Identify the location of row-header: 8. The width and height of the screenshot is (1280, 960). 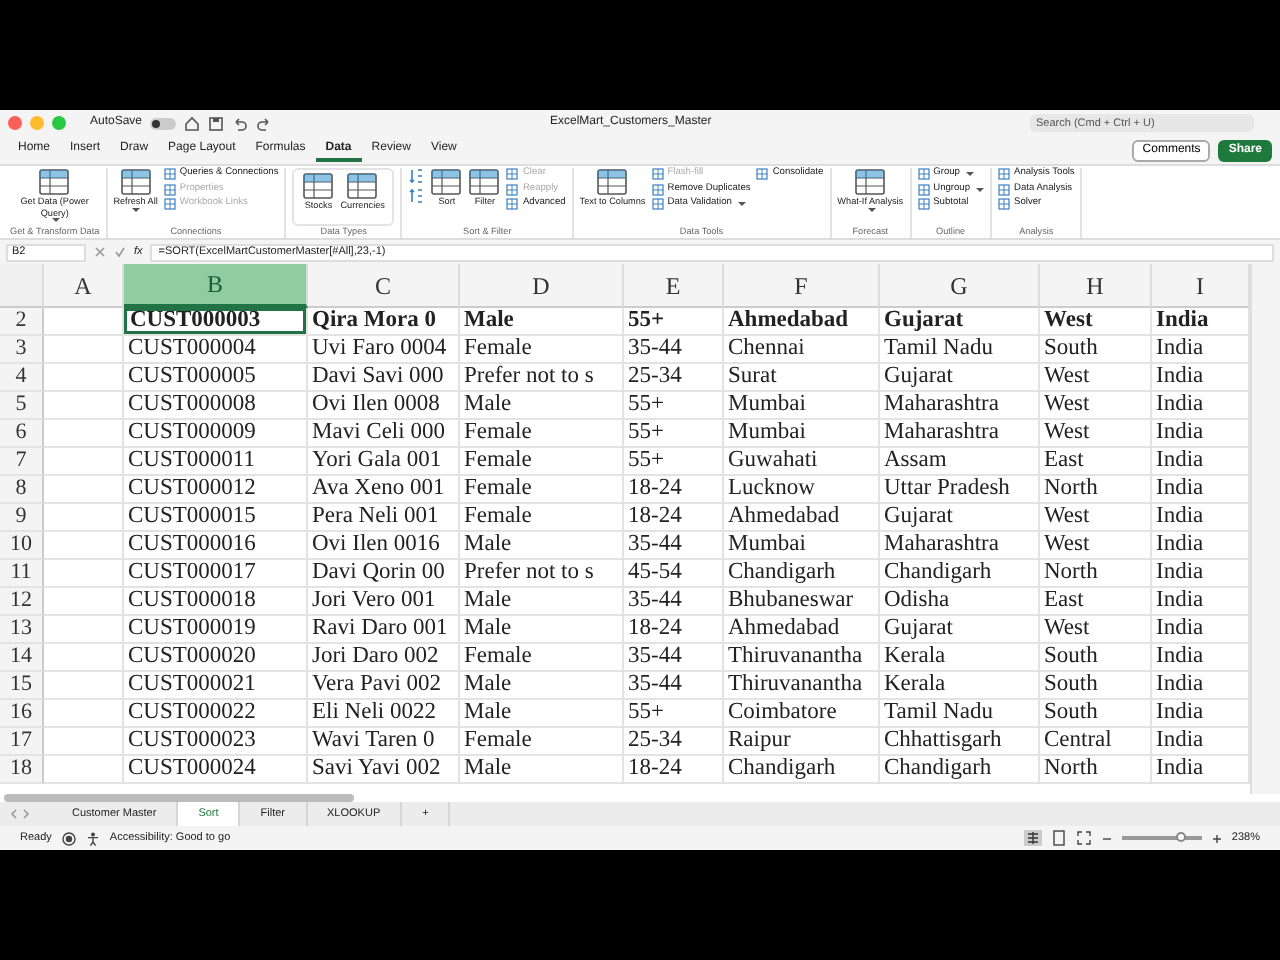
(22, 490).